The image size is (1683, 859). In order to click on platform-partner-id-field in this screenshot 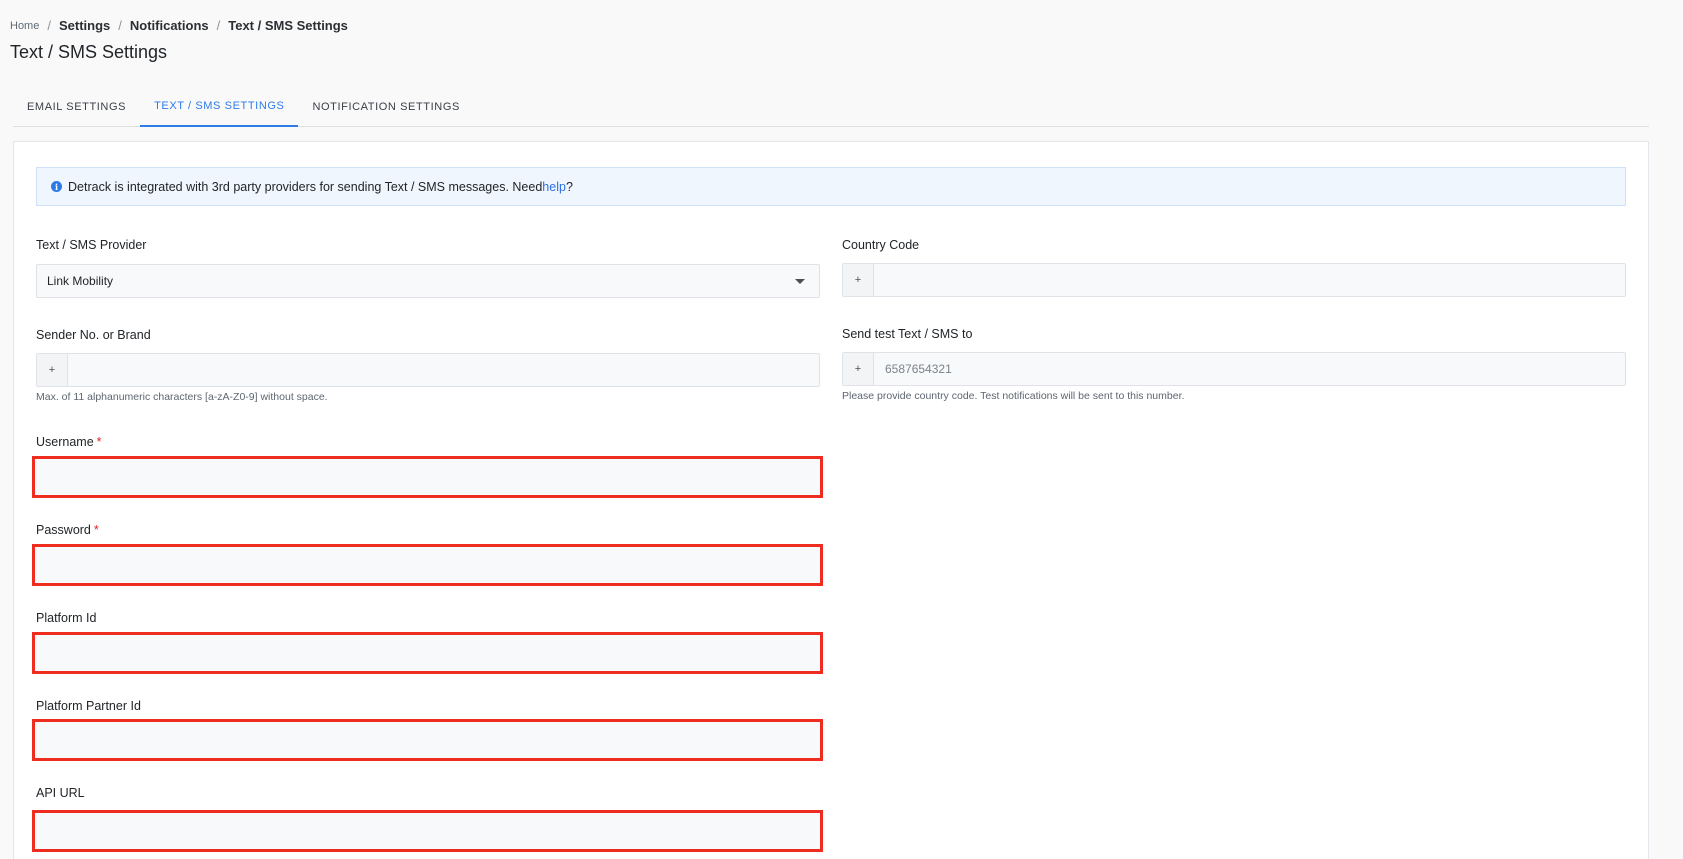, I will do `click(427, 740)`.